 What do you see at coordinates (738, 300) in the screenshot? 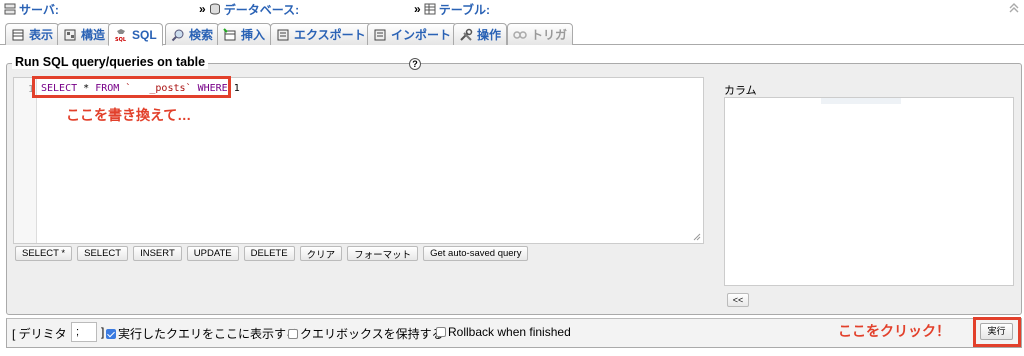
I see `insert-column-button: <<` at bounding box center [738, 300].